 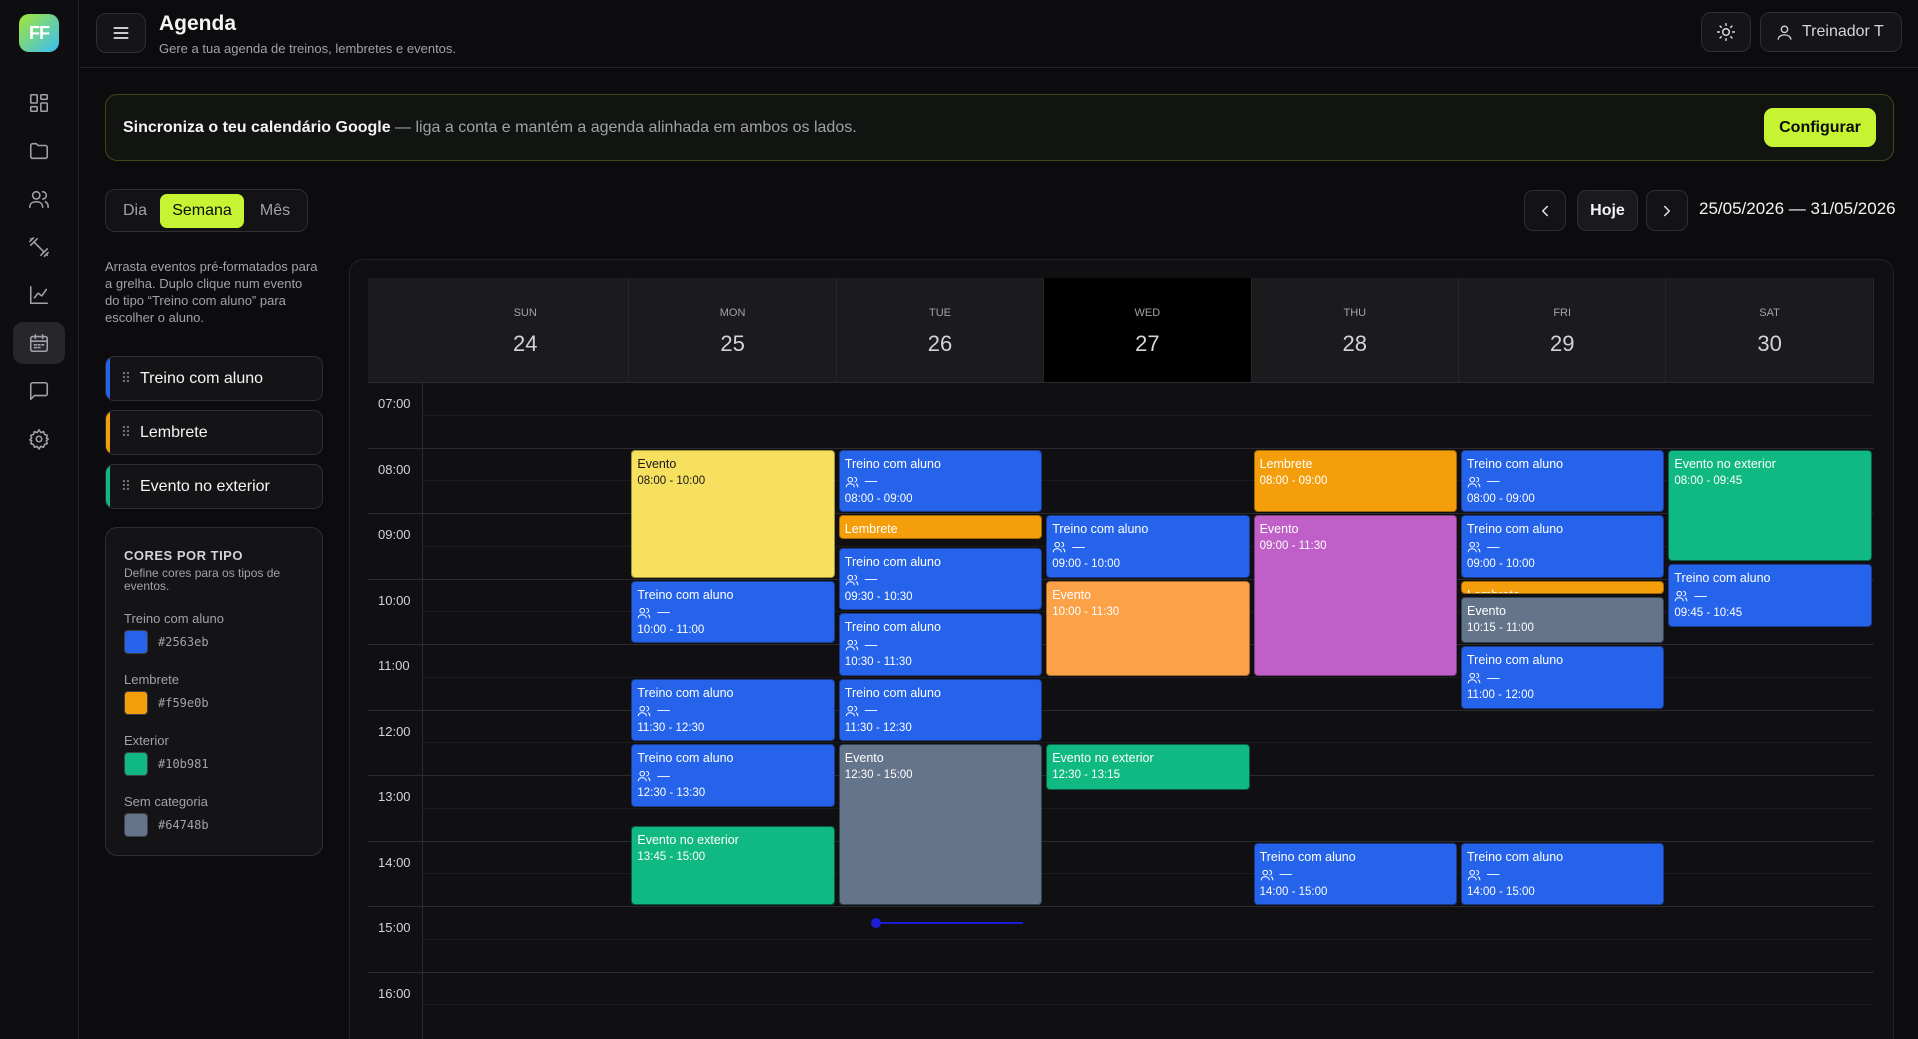 What do you see at coordinates (1355, 313) in the screenshot?
I see `day-of-week: THU` at bounding box center [1355, 313].